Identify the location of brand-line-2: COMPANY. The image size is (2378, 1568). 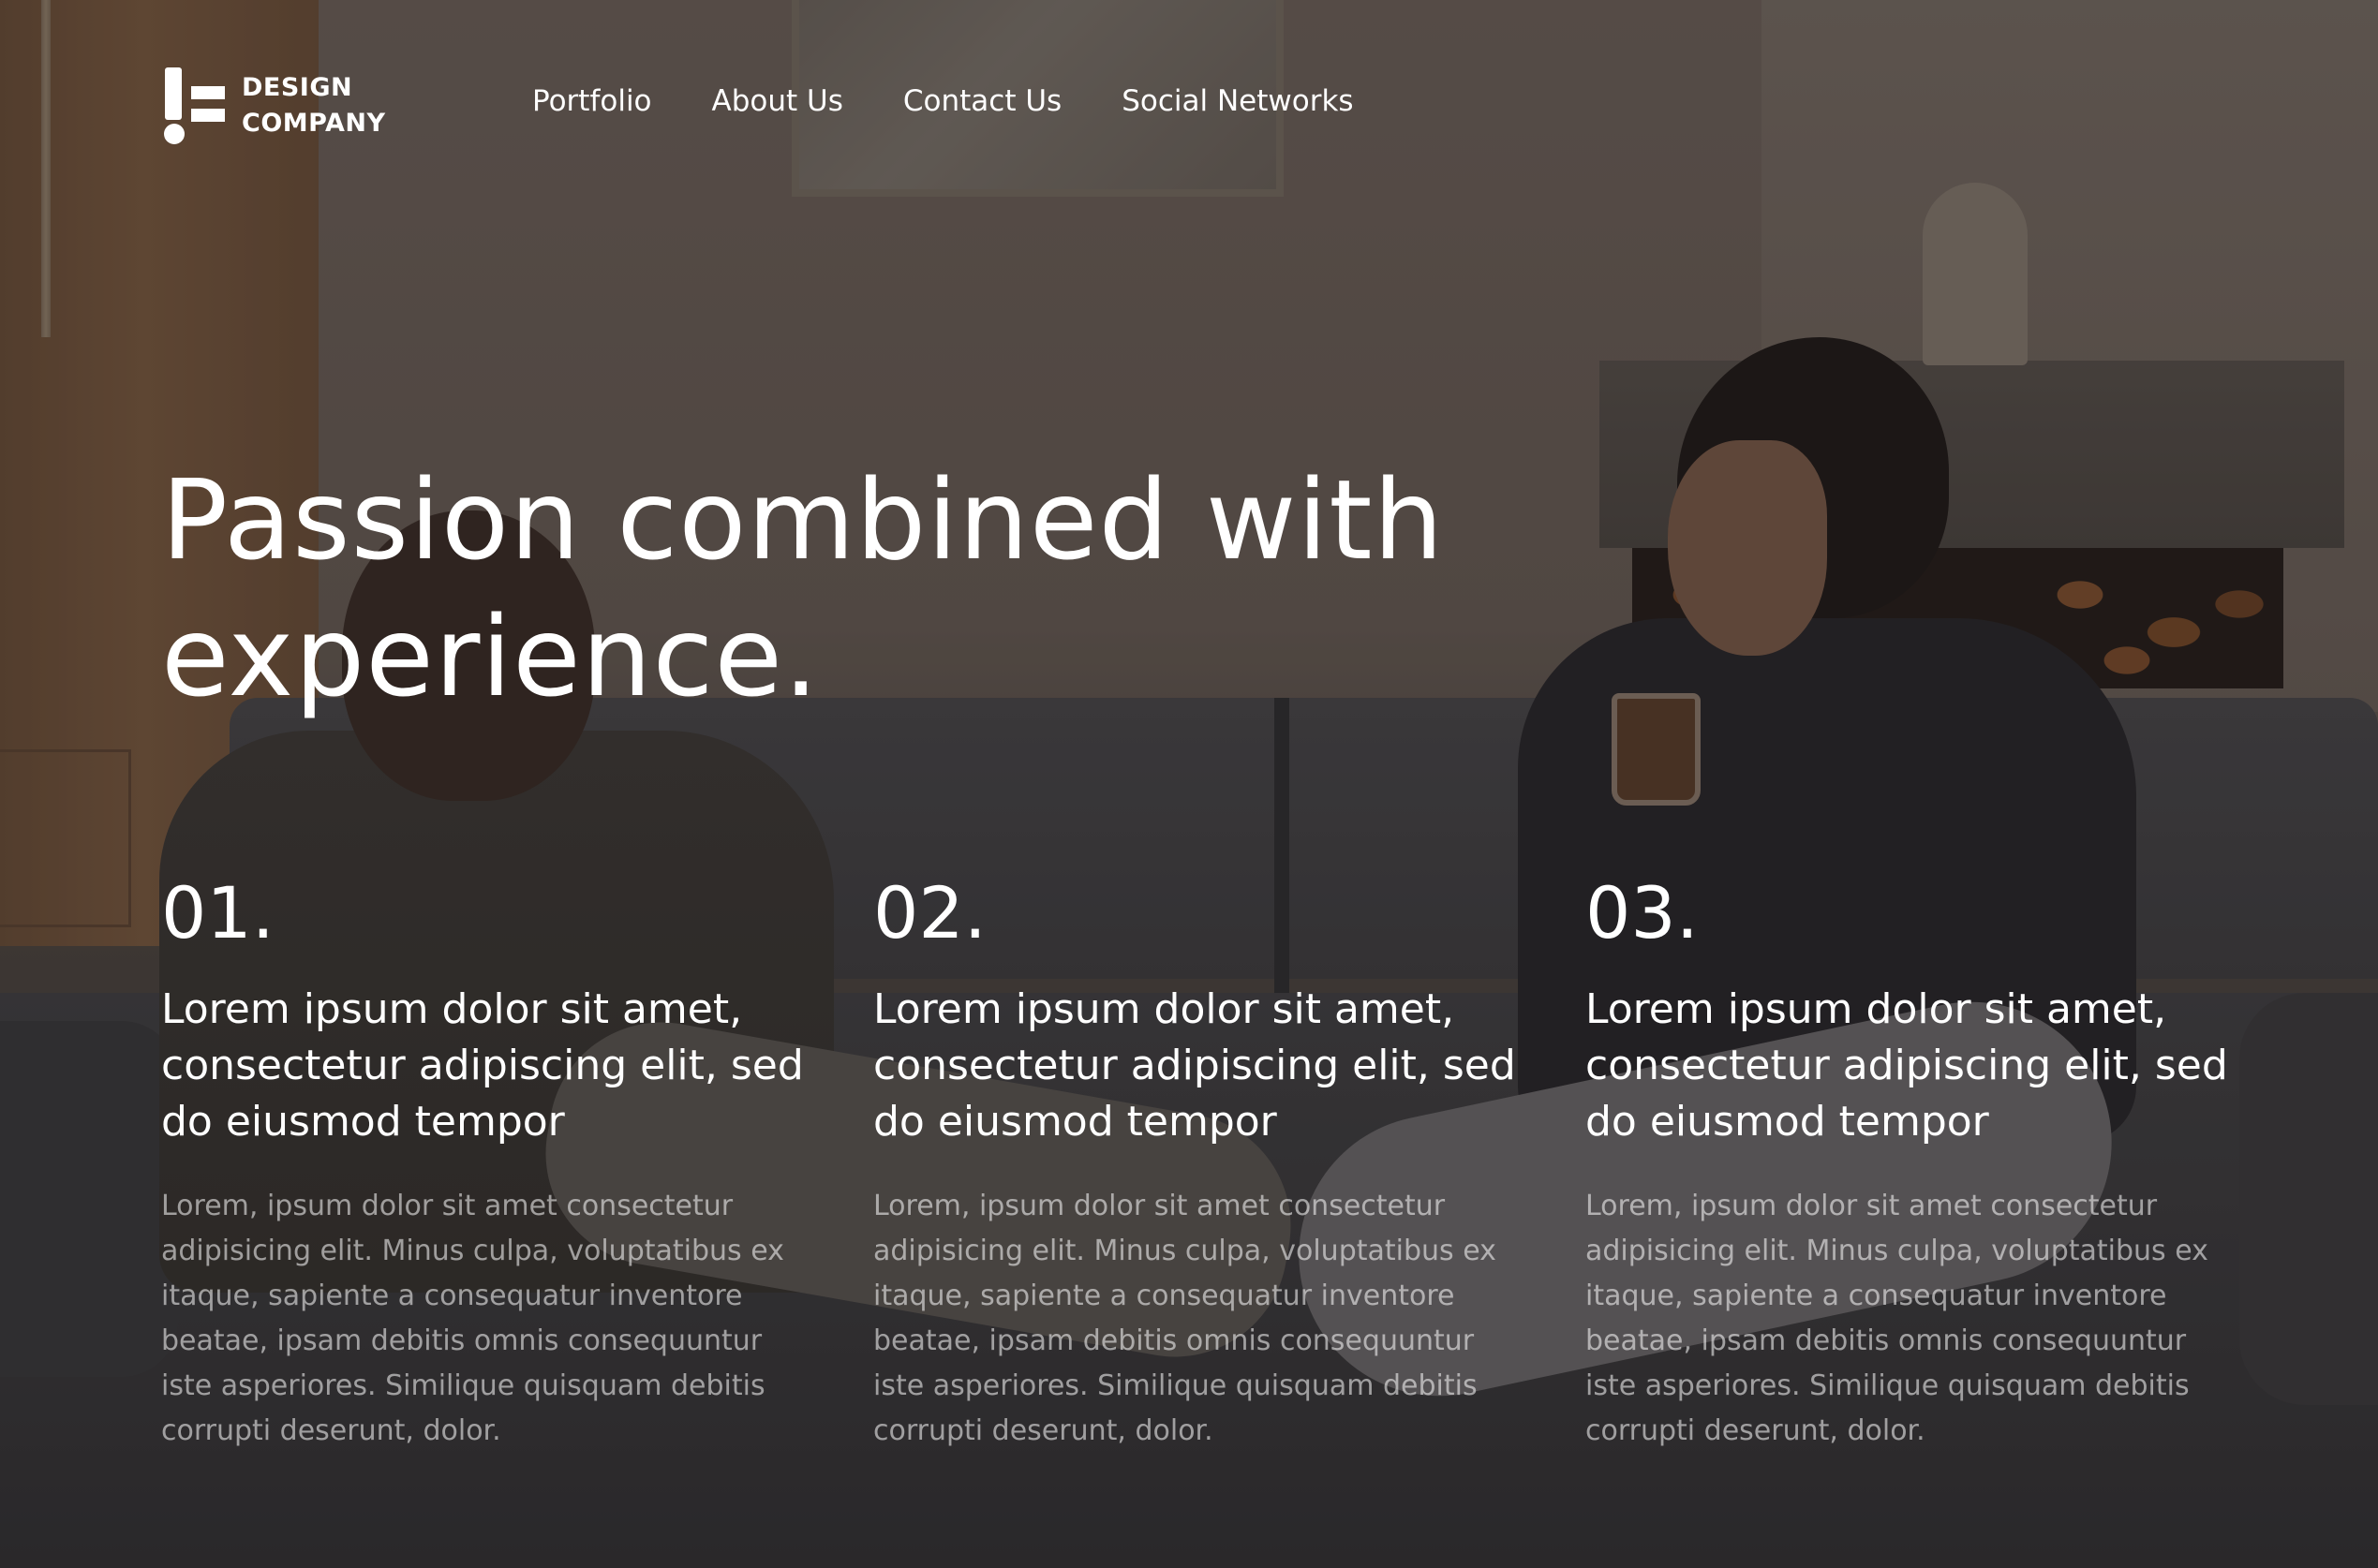
(314, 123).